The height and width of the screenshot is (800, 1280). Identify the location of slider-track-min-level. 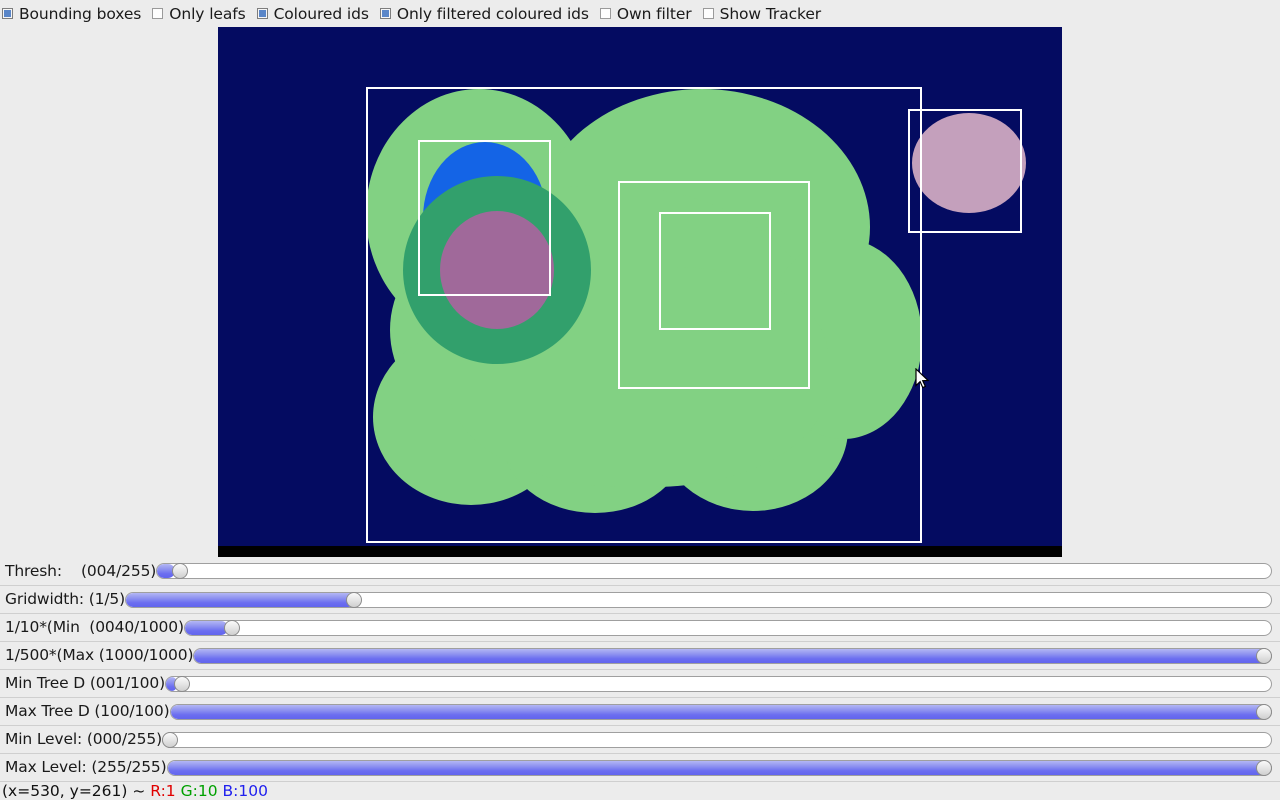
(716, 739).